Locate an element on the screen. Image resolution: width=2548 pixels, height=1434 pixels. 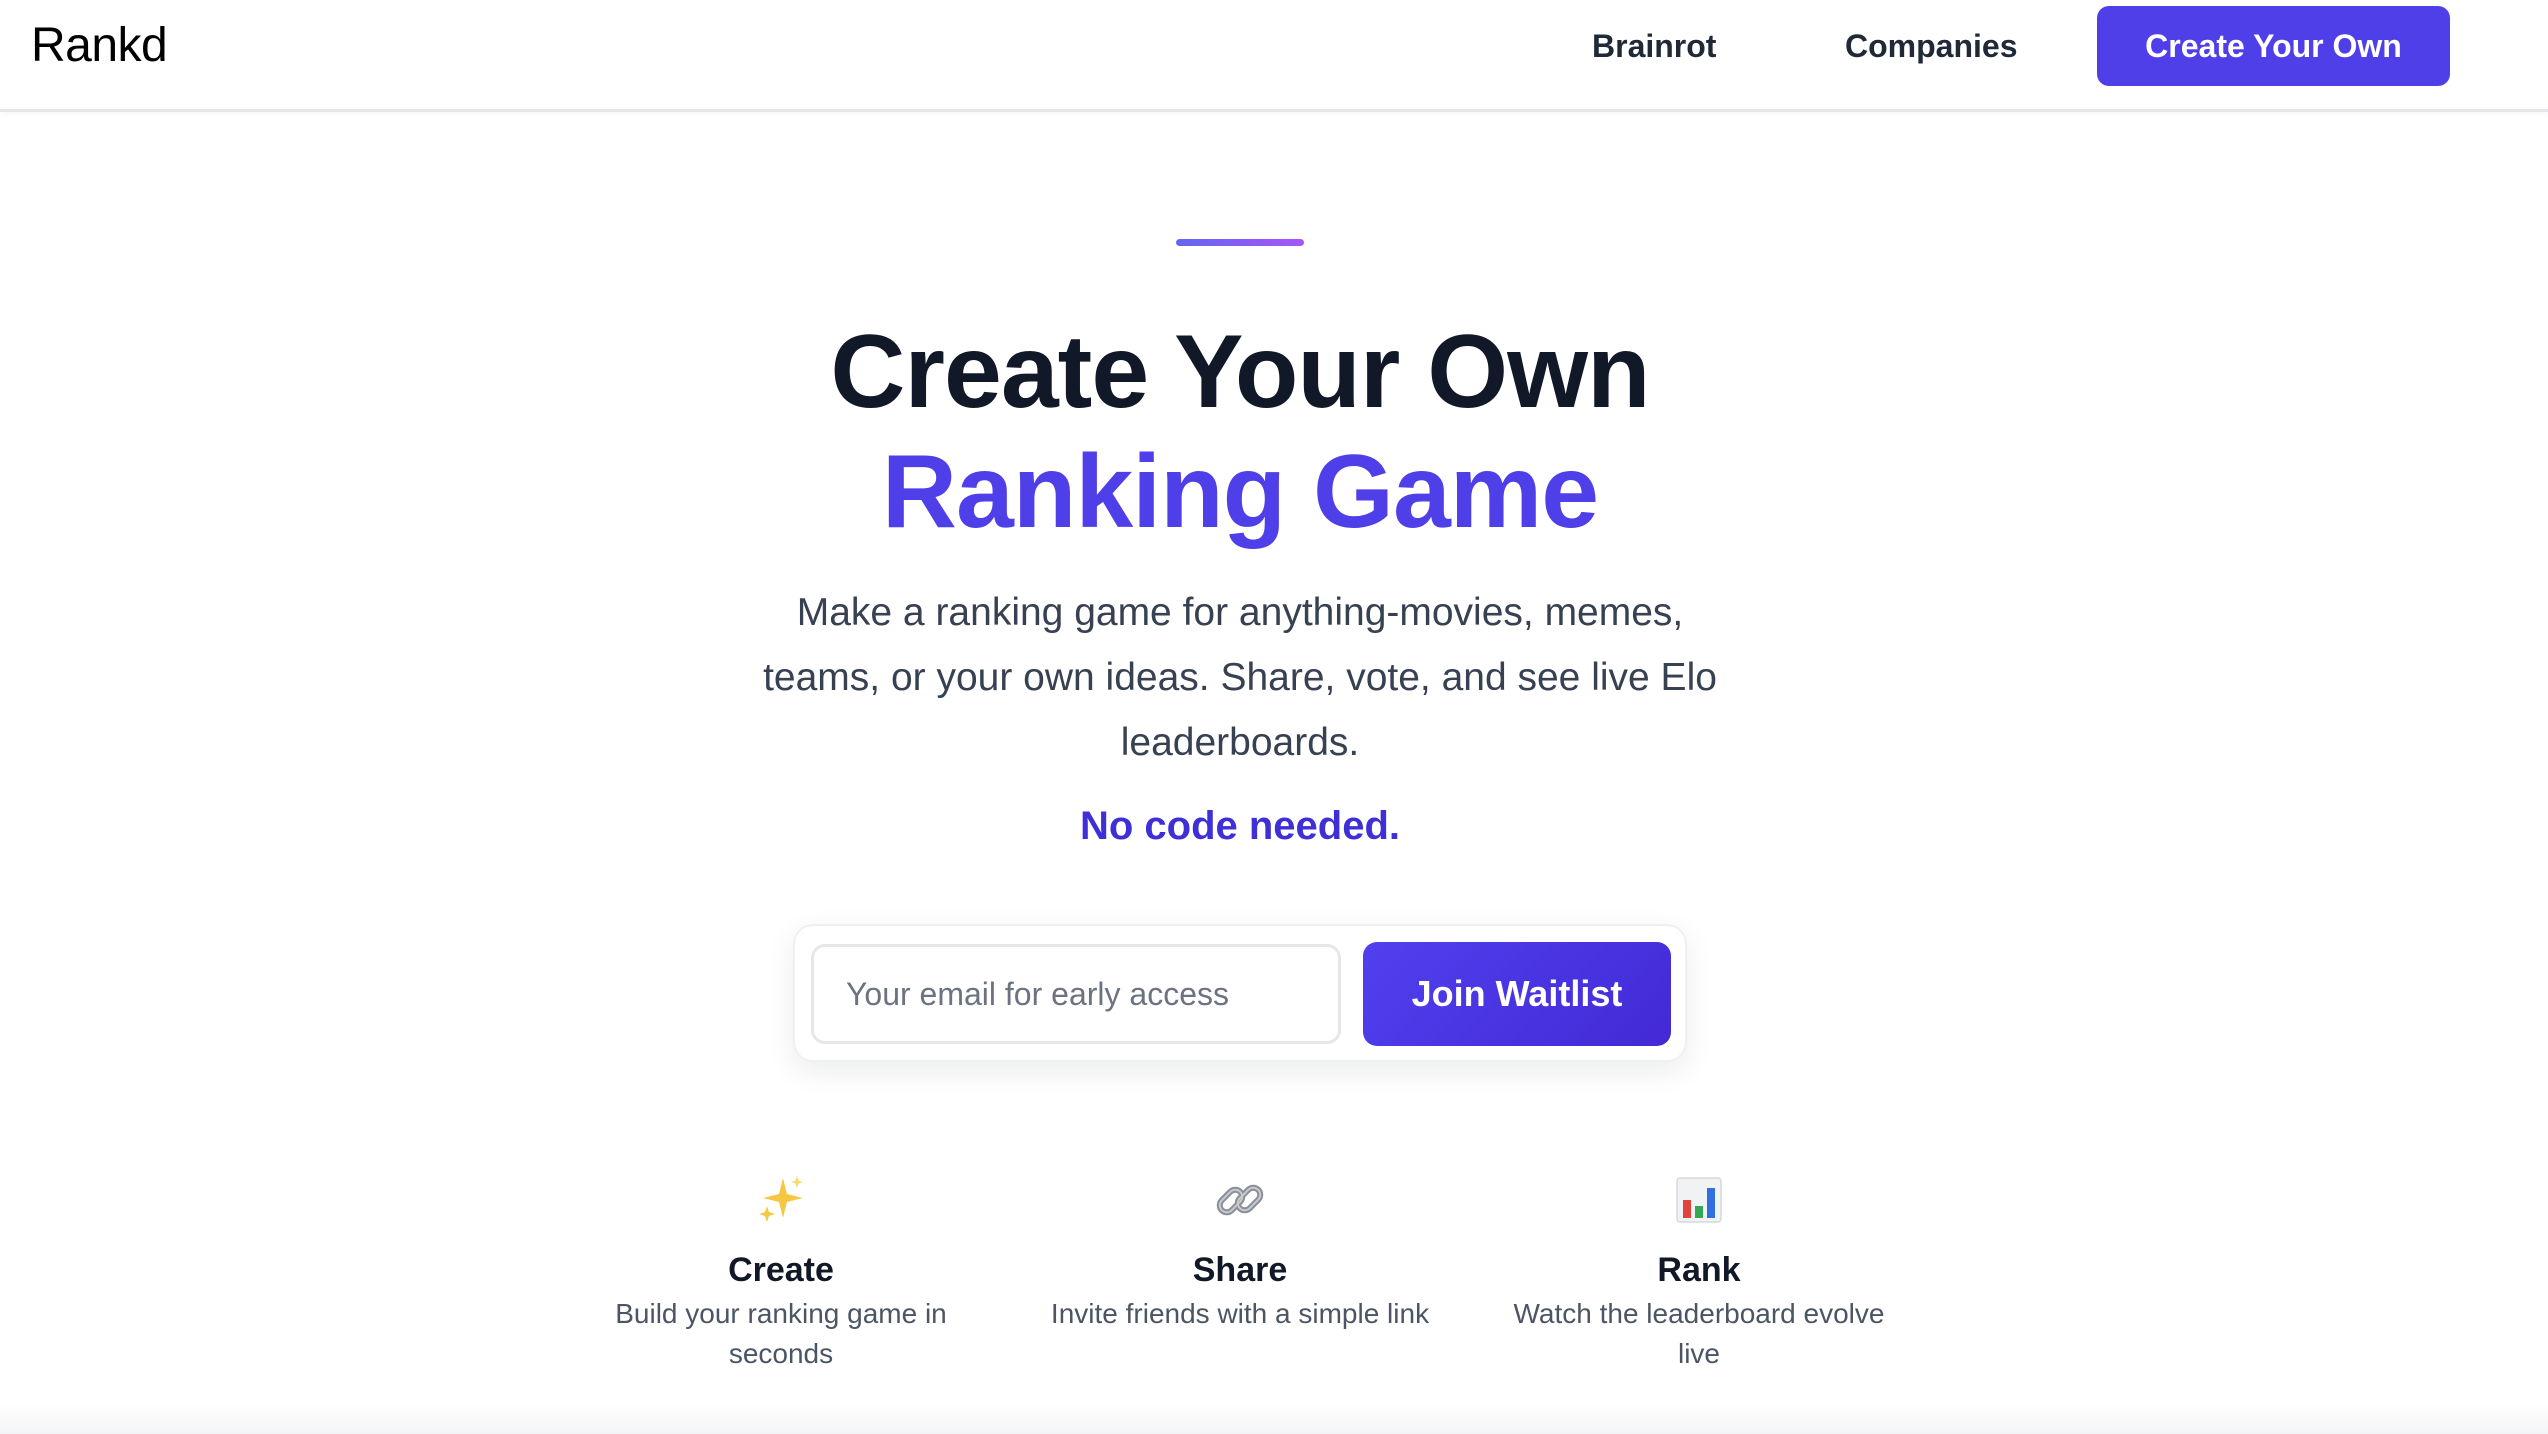
logo: Rankd is located at coordinates (99, 46).